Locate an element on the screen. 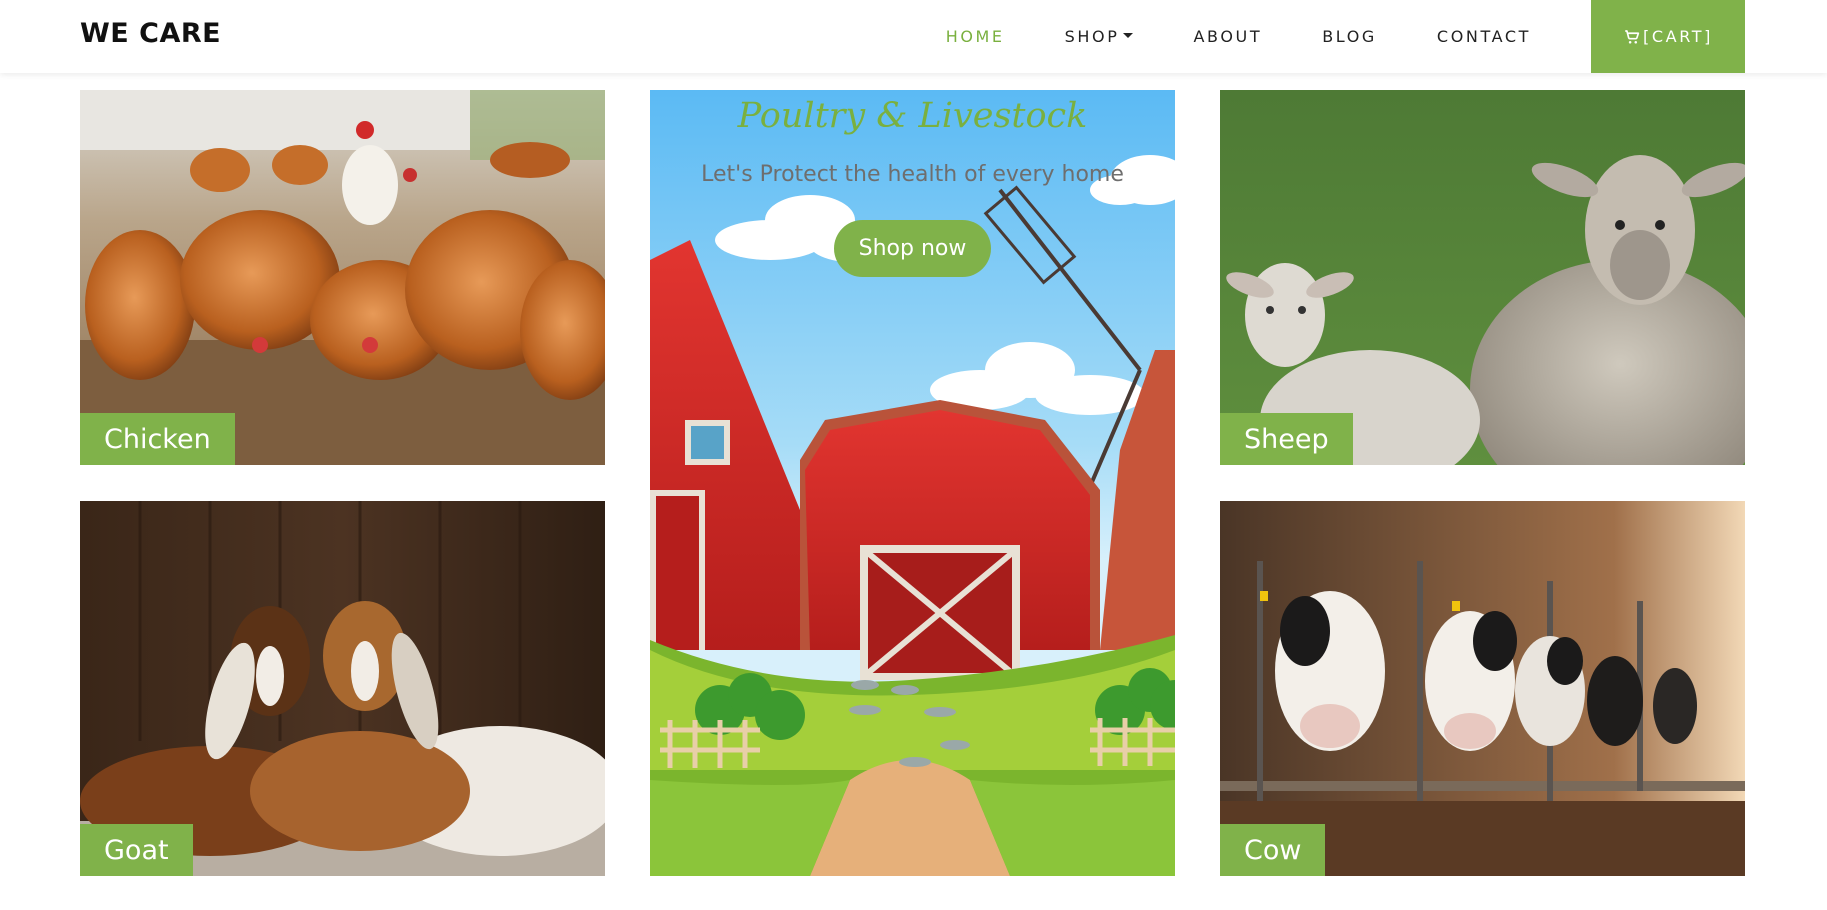  category-tile-chicken: Chicken is located at coordinates (342, 277).